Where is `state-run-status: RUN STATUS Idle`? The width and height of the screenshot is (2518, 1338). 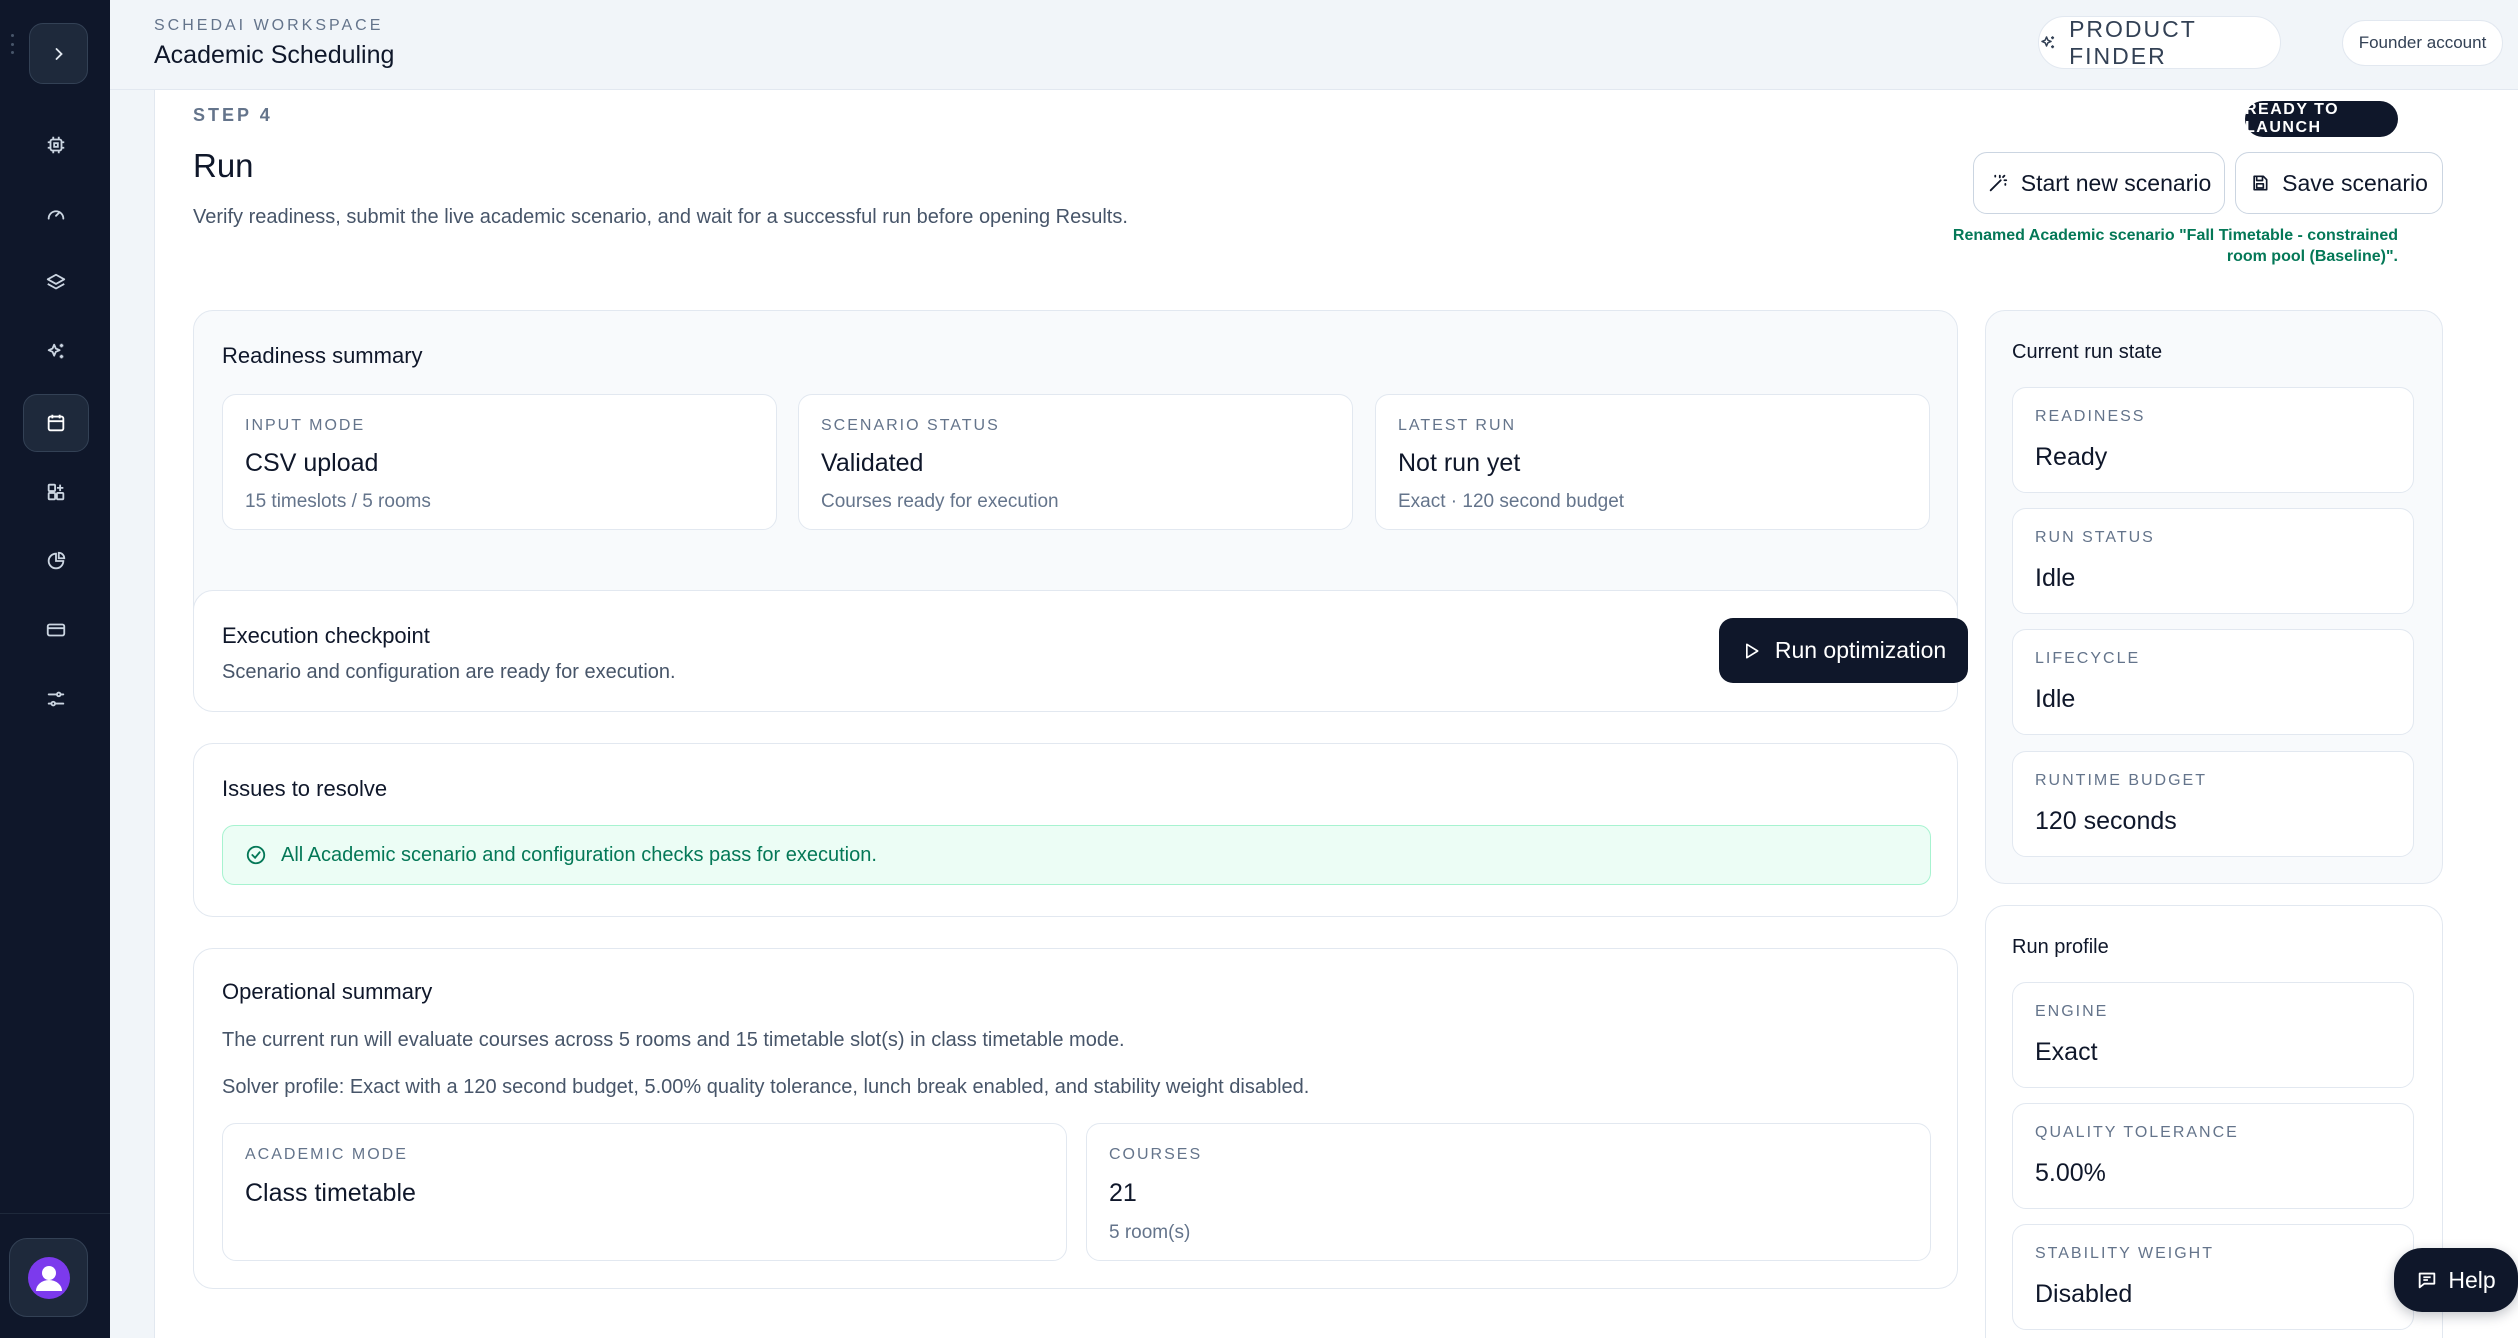 state-run-status: RUN STATUS Idle is located at coordinates (2213, 561).